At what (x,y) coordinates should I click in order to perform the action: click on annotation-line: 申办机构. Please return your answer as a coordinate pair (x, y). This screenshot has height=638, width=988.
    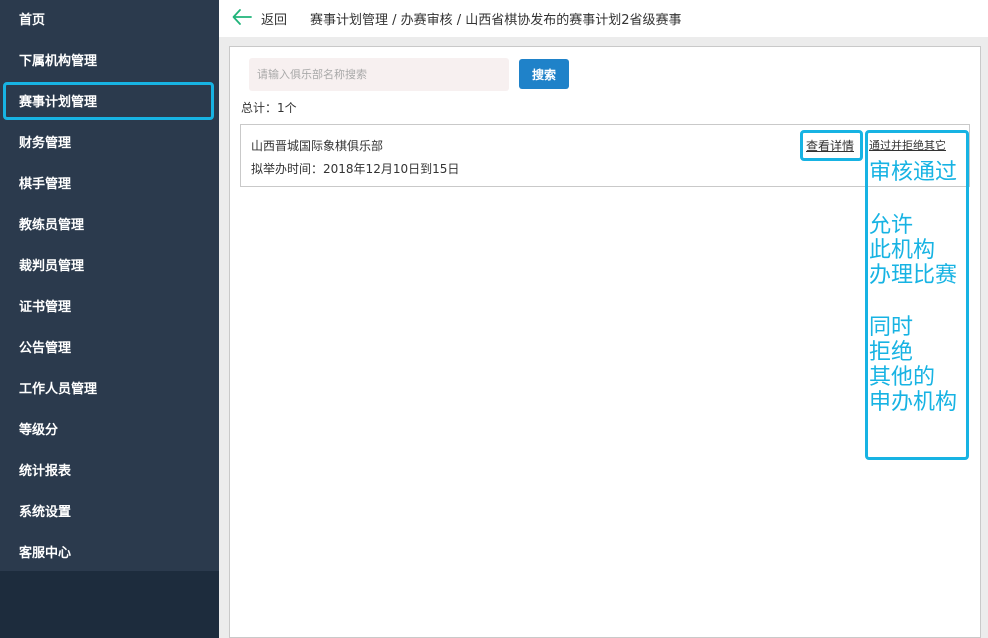
    Looking at the image, I should click on (913, 402).